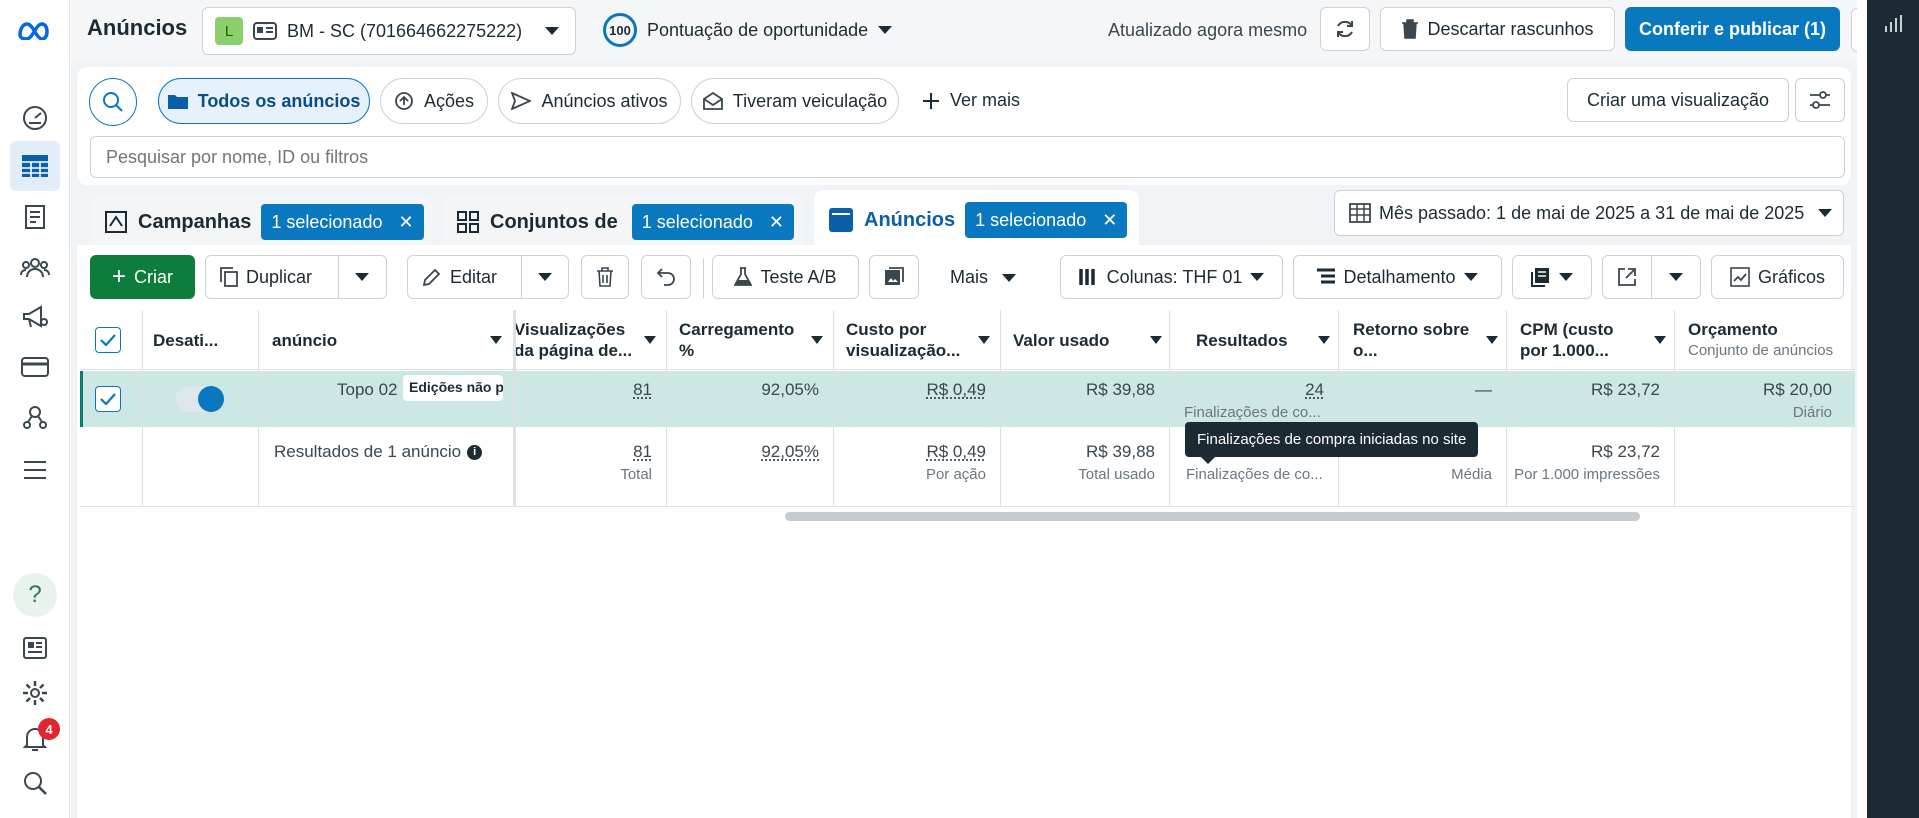  Describe the element at coordinates (177, 102) in the screenshot. I see `folder-icon` at that location.